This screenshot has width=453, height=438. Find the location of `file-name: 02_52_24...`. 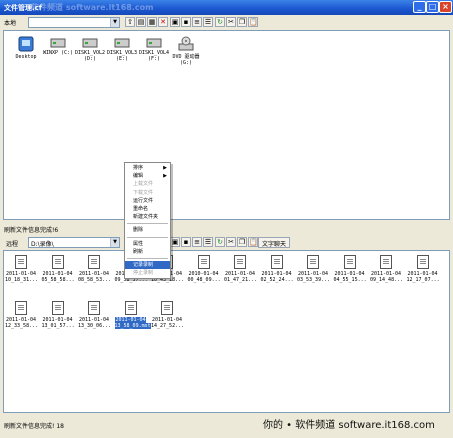

file-name: 02_52_24... is located at coordinates (277, 280).